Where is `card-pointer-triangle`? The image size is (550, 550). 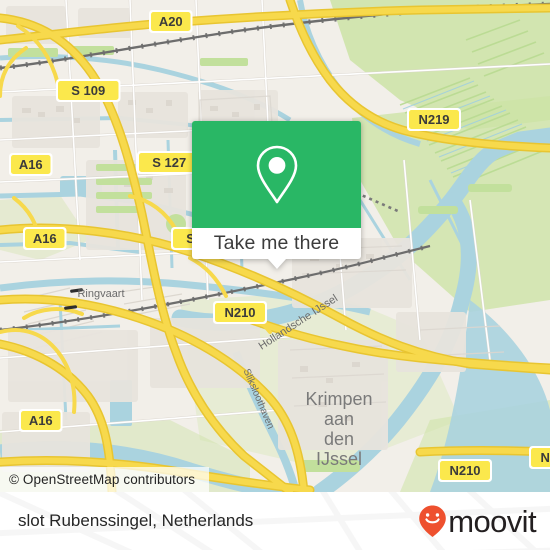 card-pointer-triangle is located at coordinates (276, 264).